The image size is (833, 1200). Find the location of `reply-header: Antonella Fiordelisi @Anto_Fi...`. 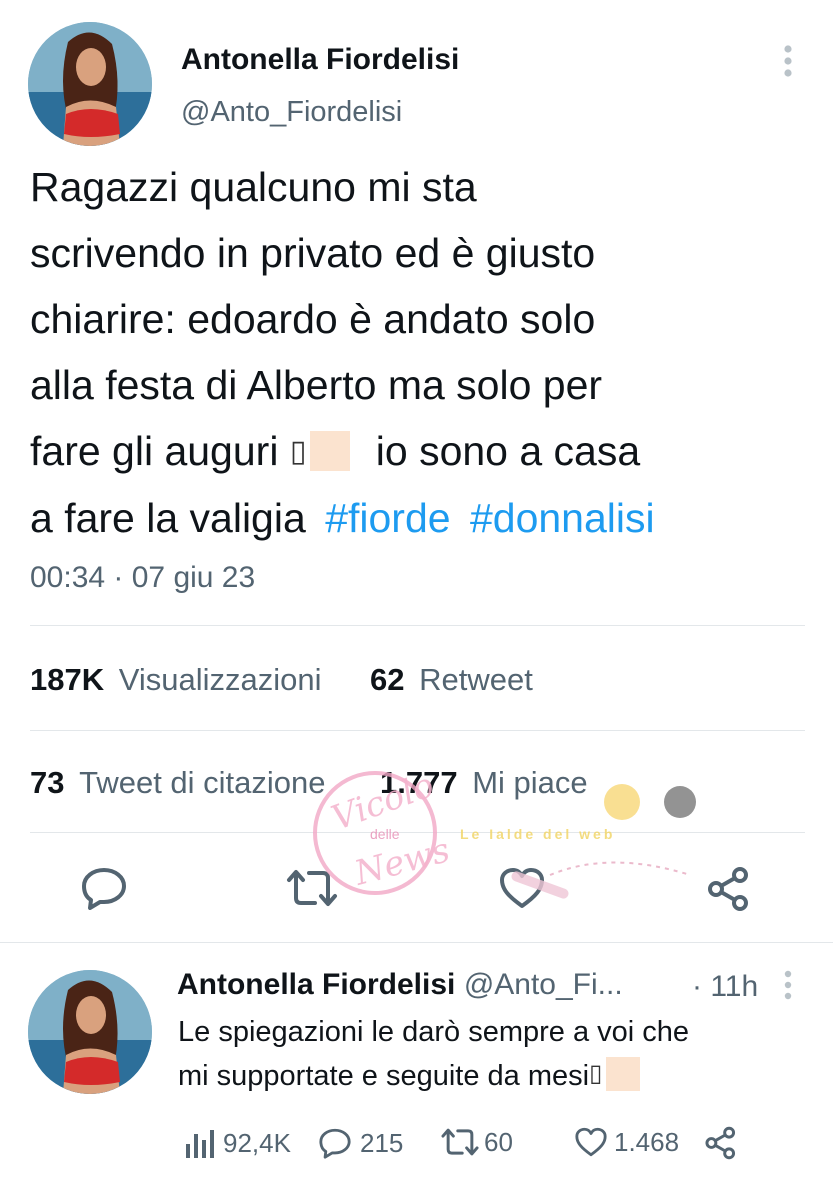

reply-header: Antonella Fiordelisi @Anto_Fi... is located at coordinates (400, 985).